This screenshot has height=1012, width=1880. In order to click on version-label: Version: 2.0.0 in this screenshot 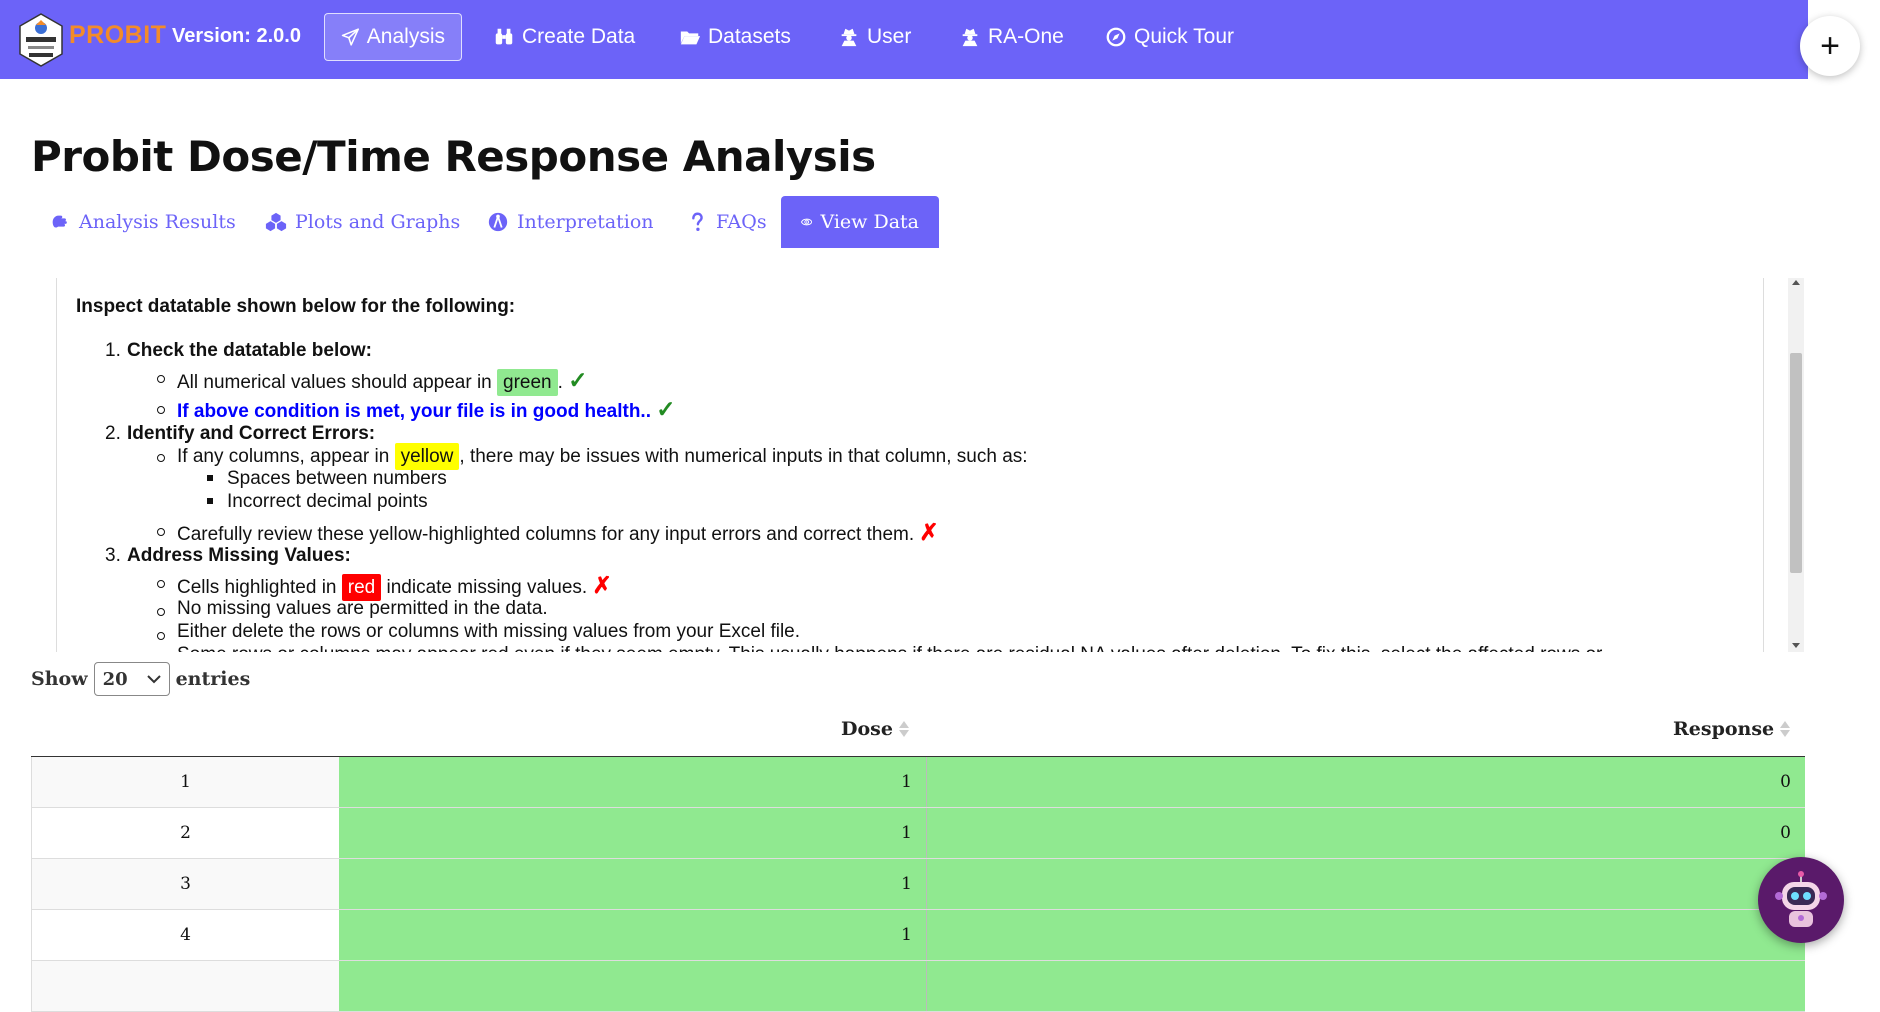, I will do `click(236, 36)`.